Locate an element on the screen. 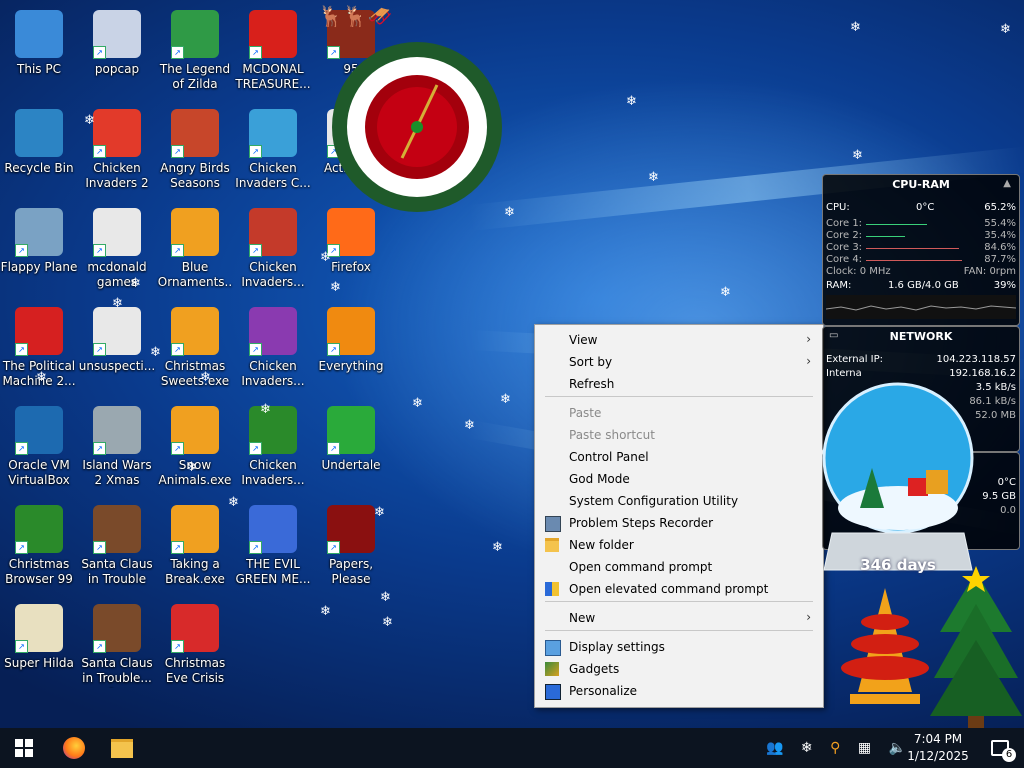  snow-globe-picture is located at coordinates (898, 476).